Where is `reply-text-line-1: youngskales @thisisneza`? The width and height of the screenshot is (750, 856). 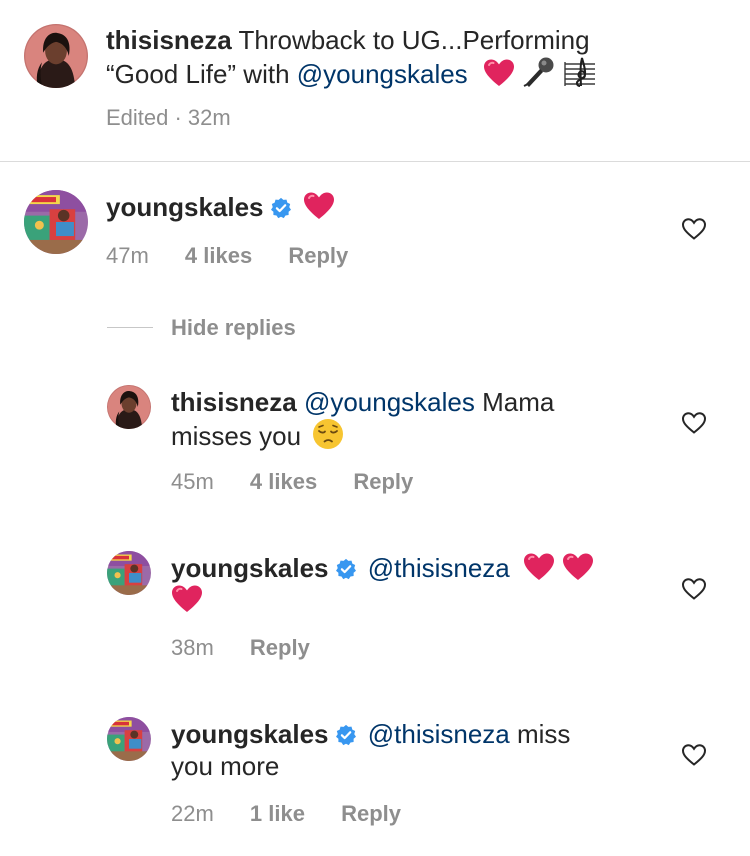 reply-text-line-1: youngskales @thisisneza is located at coordinates (382, 568).